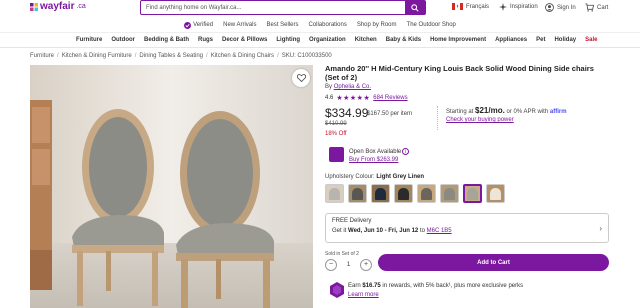 Image resolution: width=640 pixels, height=308 pixels. What do you see at coordinates (540, 40) in the screenshot?
I see `nav-item-pet: Pet` at bounding box center [540, 40].